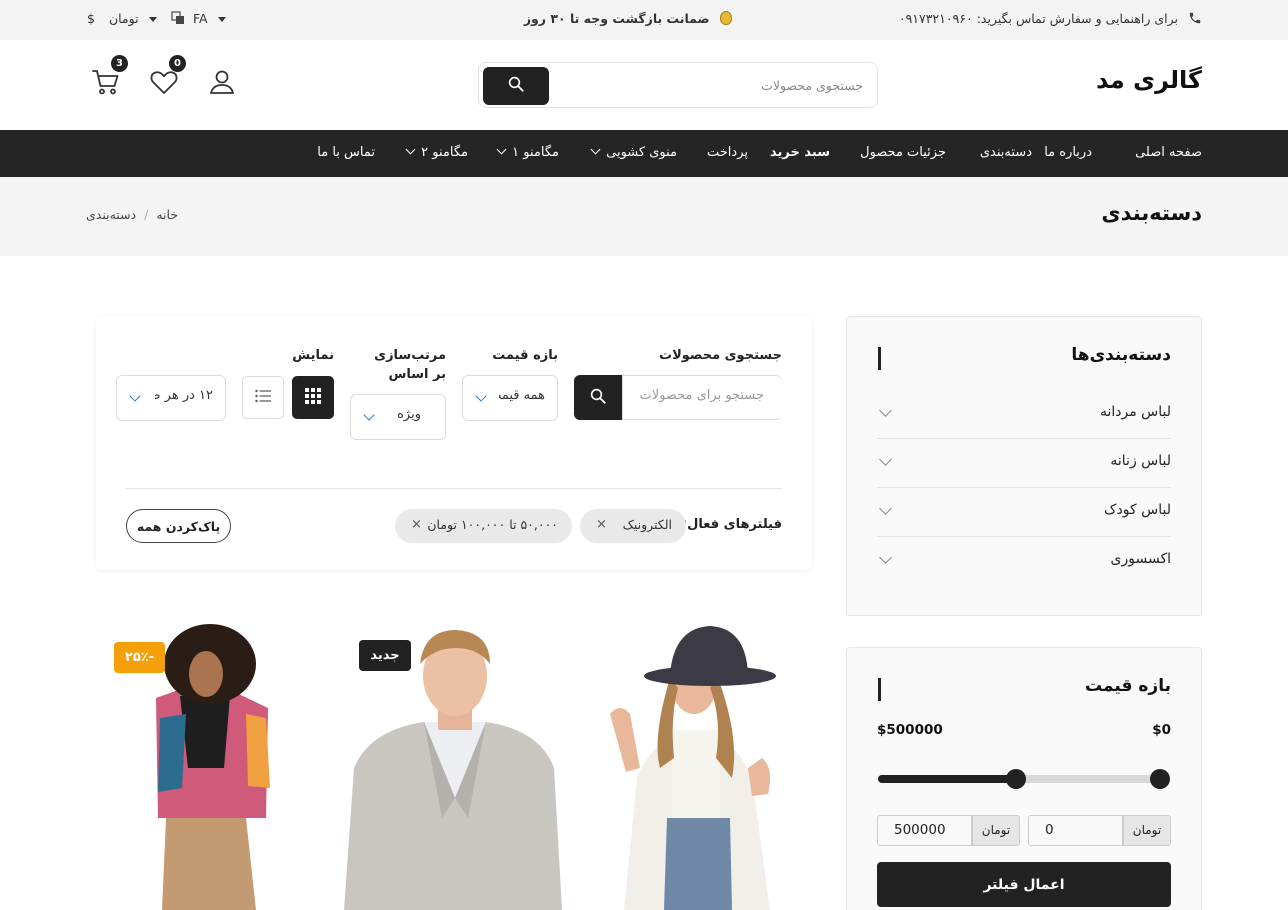 The height and width of the screenshot is (910, 1288). What do you see at coordinates (731, 524) in the screenshot?
I see `active-filters-label: فیلترهای فعال:` at bounding box center [731, 524].